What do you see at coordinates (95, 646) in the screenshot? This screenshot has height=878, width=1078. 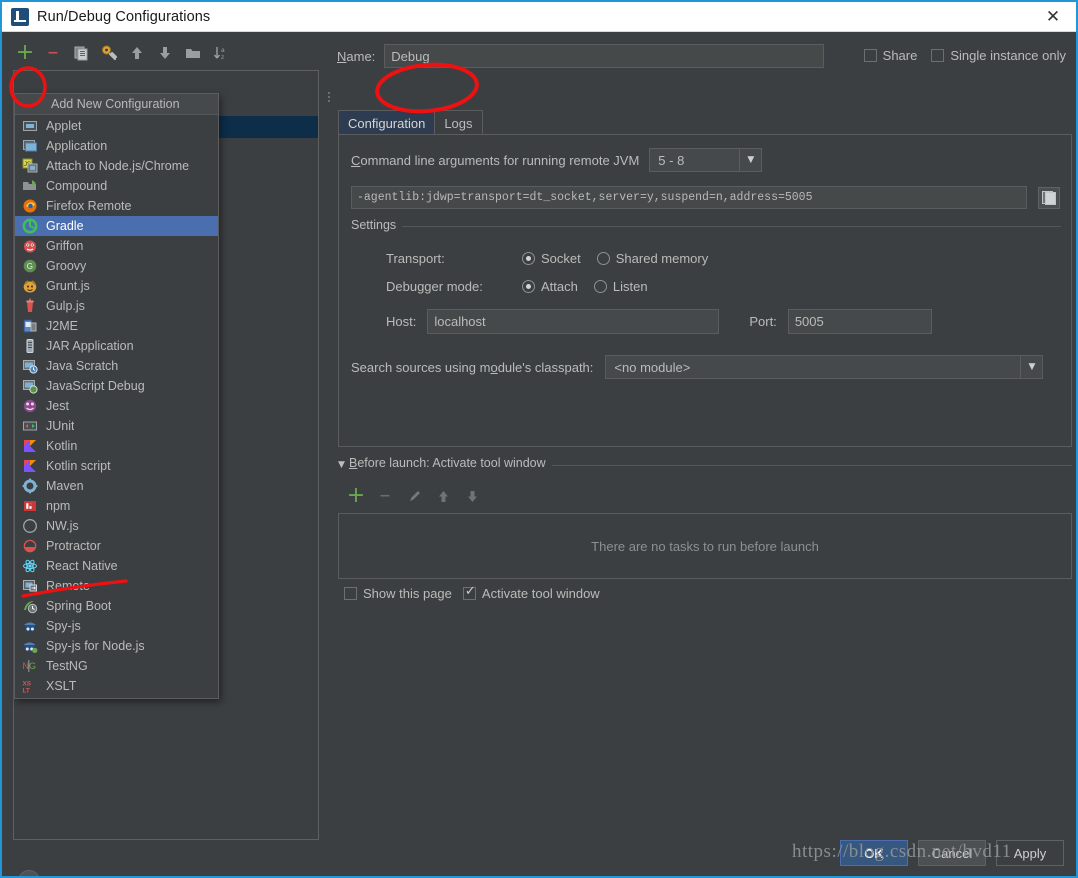 I see `popup-item-label: Spy-js for Node.js` at bounding box center [95, 646].